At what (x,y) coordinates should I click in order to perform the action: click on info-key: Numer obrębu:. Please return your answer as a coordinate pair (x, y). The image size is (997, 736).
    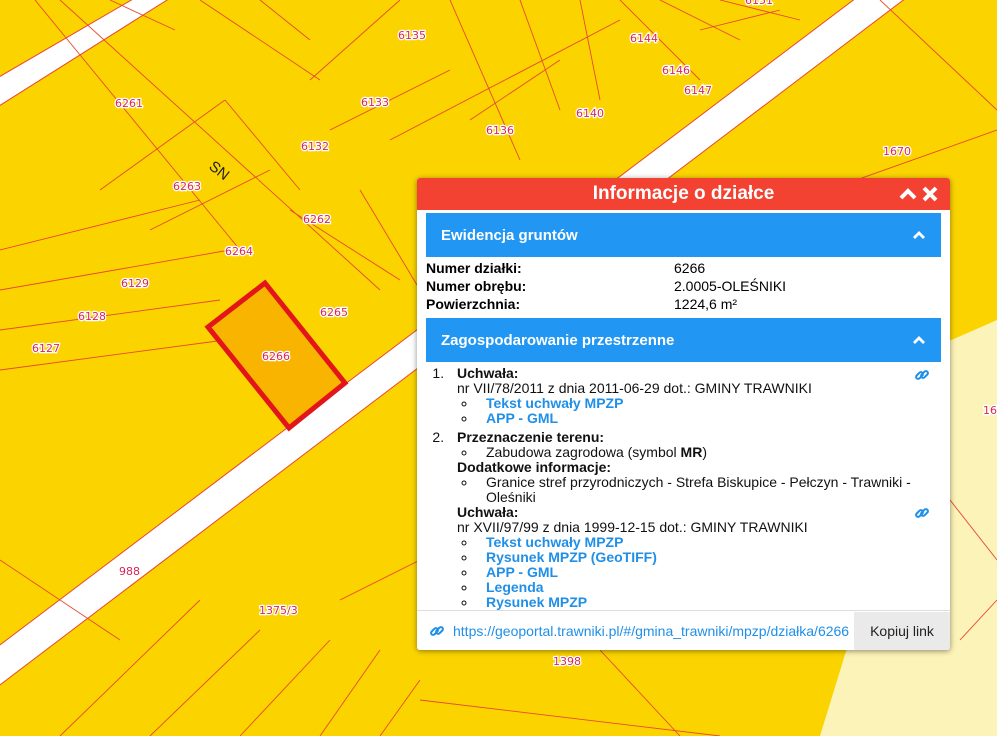
    Looking at the image, I should click on (476, 286).